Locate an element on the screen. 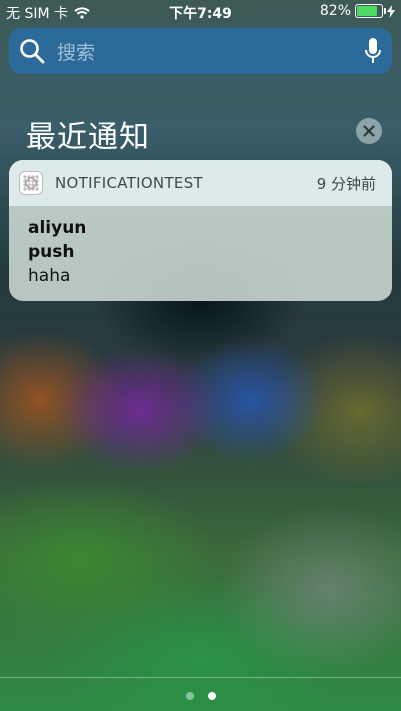 This screenshot has width=401, height=711. close-icon is located at coordinates (369, 131).